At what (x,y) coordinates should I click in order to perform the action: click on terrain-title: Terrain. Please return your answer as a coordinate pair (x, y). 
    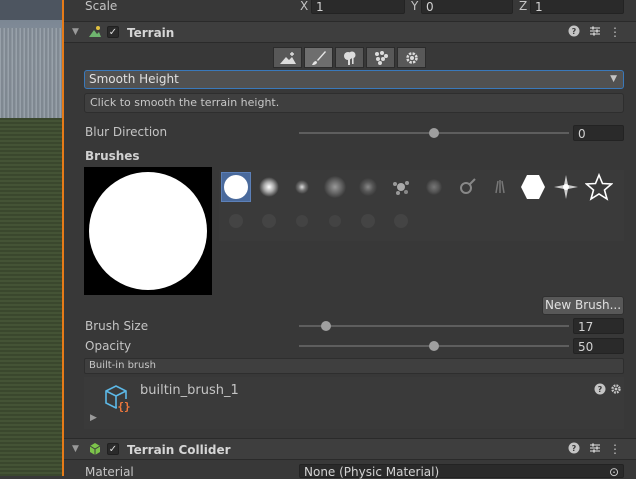
    Looking at the image, I should click on (151, 33).